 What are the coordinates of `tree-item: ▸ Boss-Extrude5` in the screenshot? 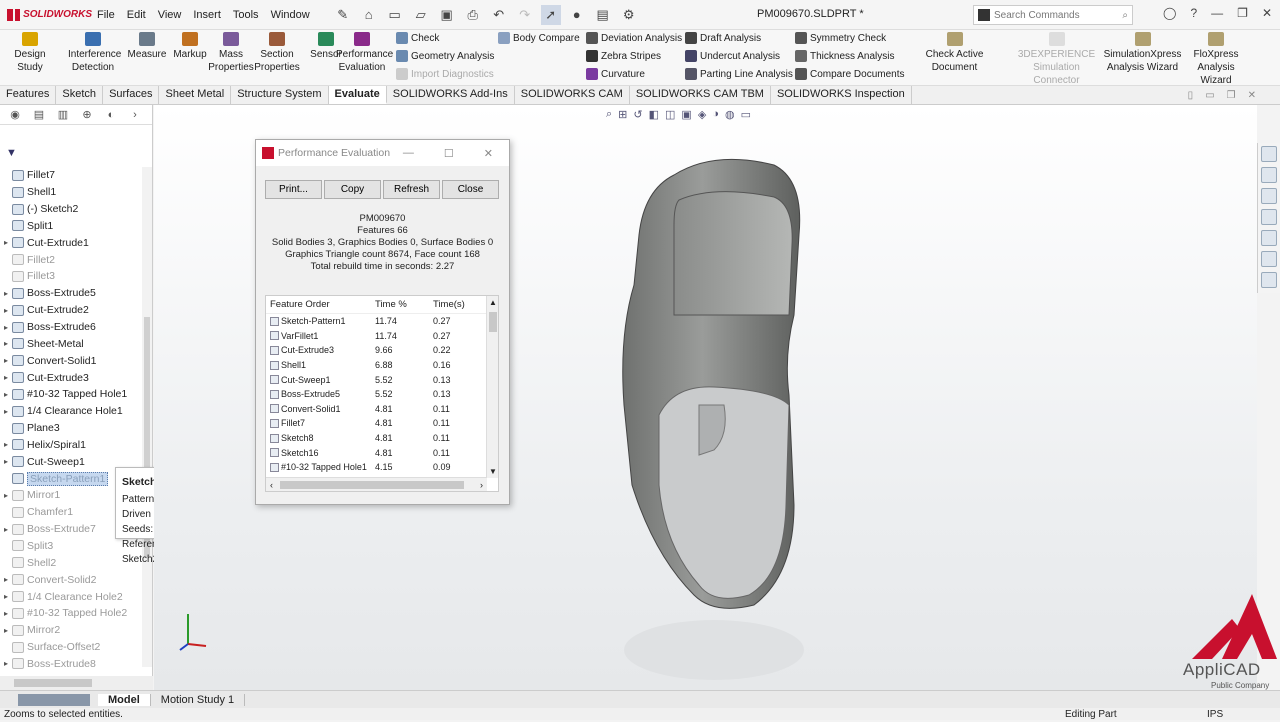 It's located at (70, 293).